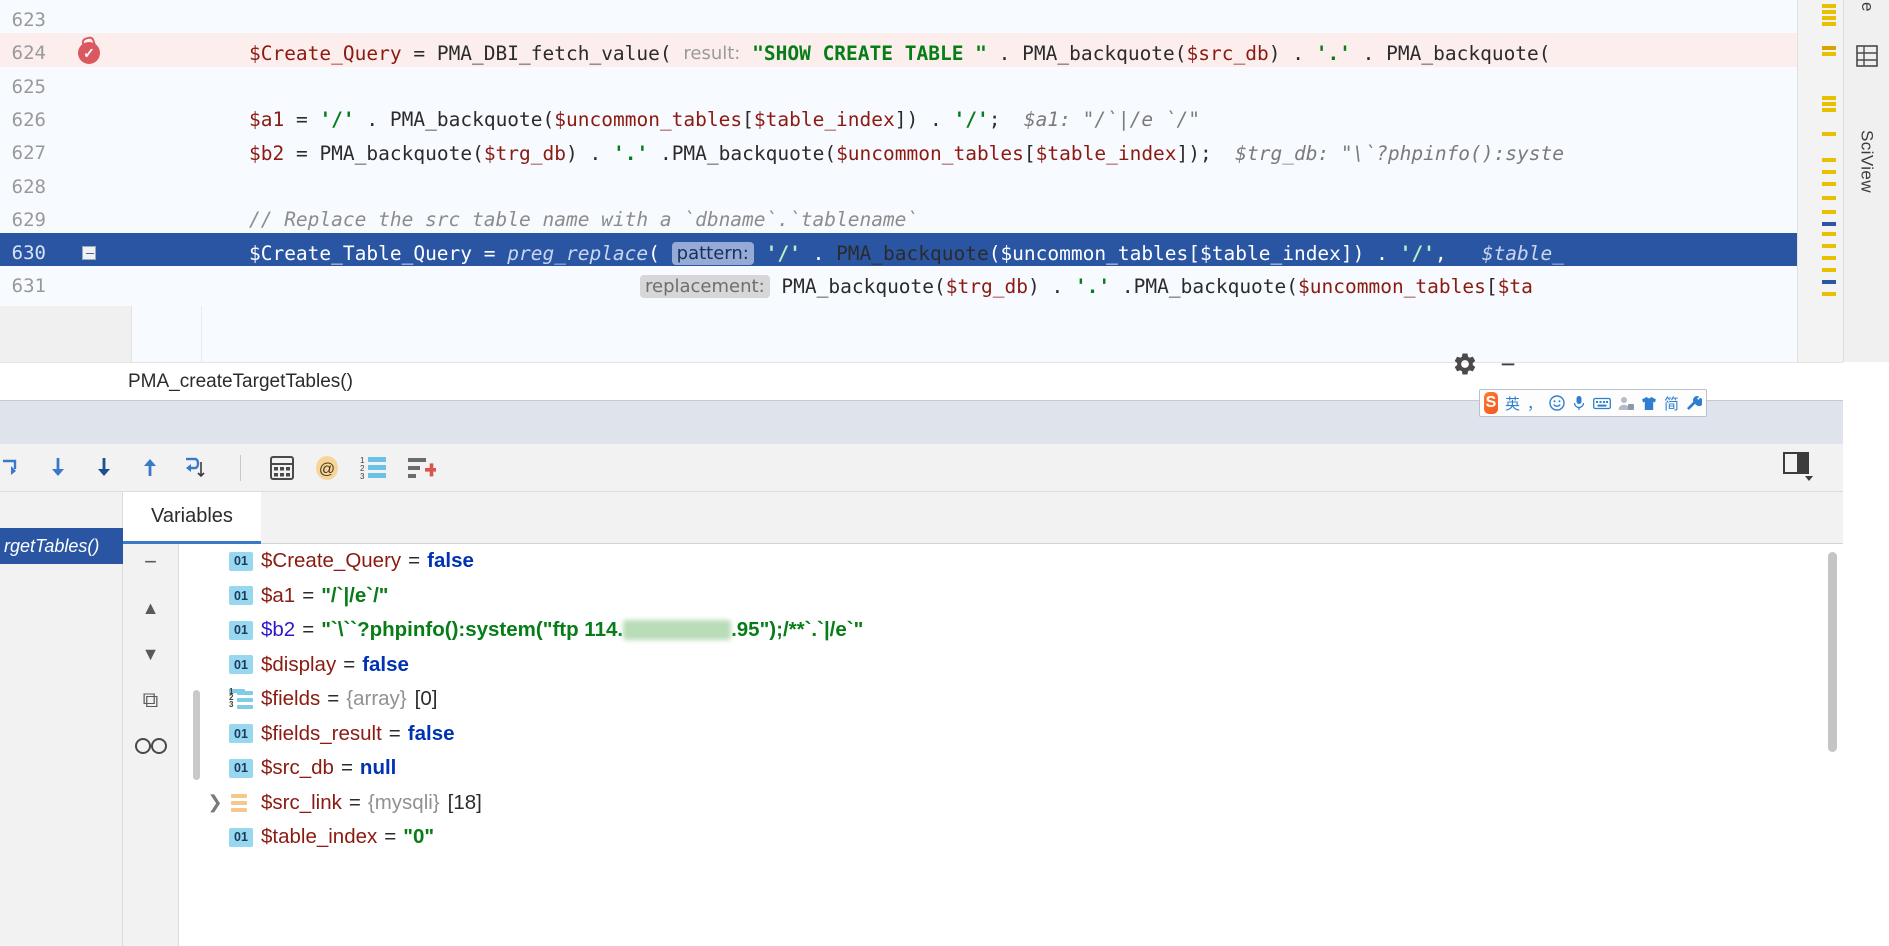 This screenshot has height=946, width=1889. I want to click on run-to-cursor-icon, so click(197, 468).